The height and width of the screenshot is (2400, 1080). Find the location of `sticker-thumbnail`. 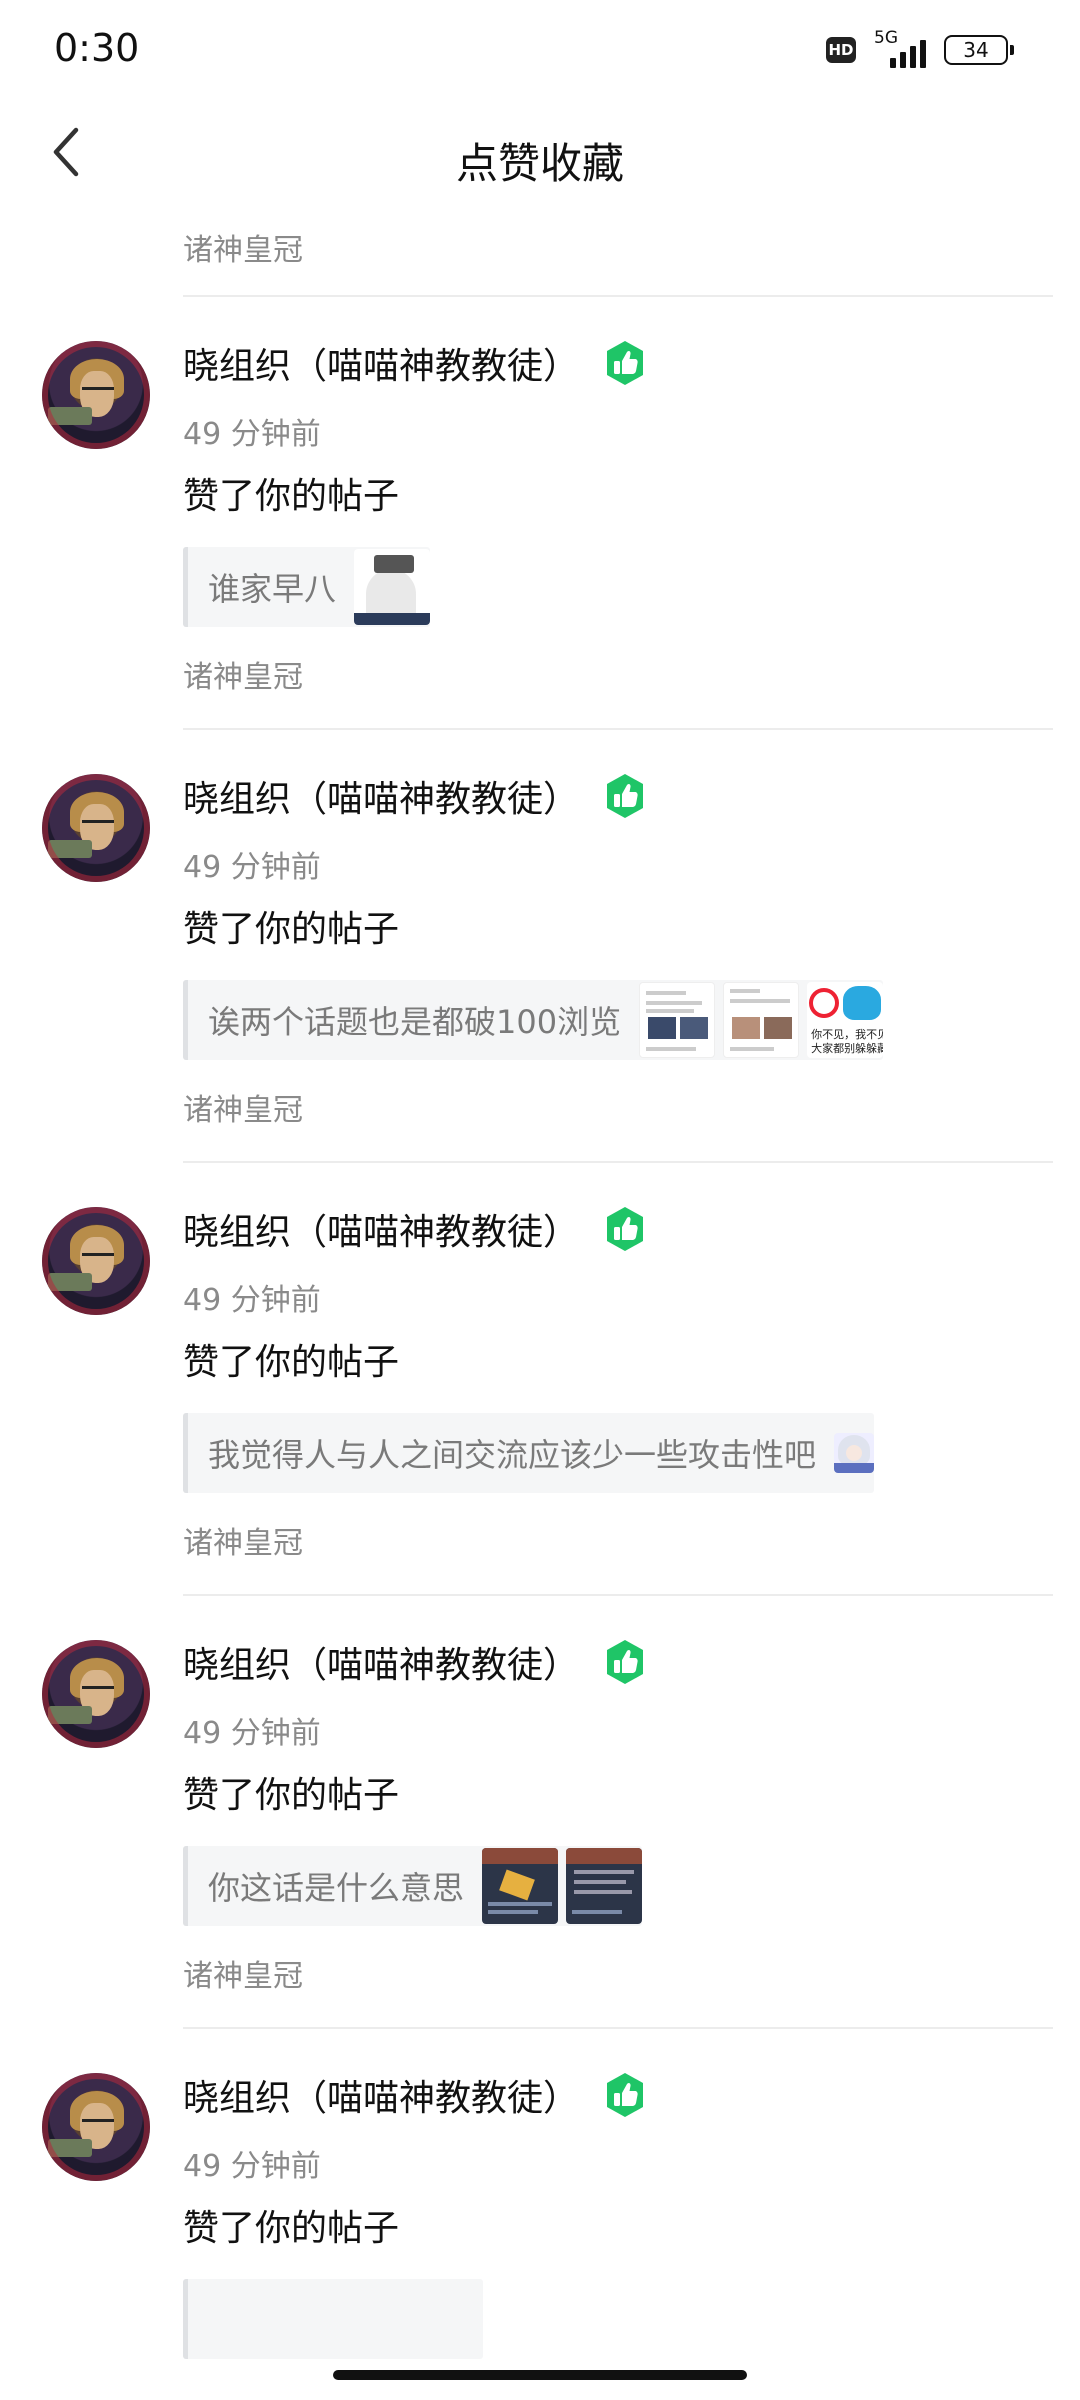

sticker-thumbnail is located at coordinates (392, 587).